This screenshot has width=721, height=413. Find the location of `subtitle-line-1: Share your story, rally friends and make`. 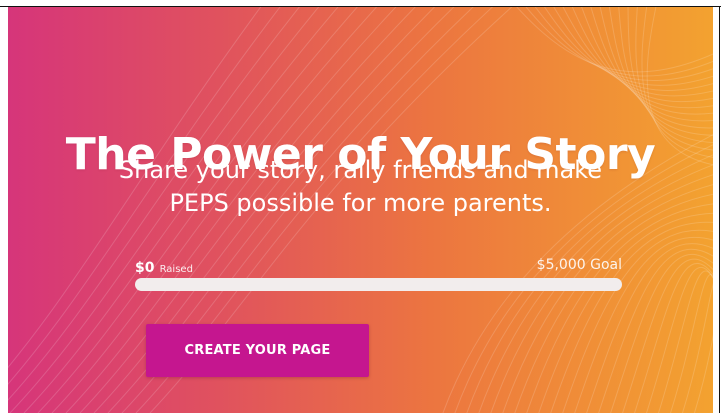

subtitle-line-1: Share your story, rally friends and make is located at coordinates (360, 170).